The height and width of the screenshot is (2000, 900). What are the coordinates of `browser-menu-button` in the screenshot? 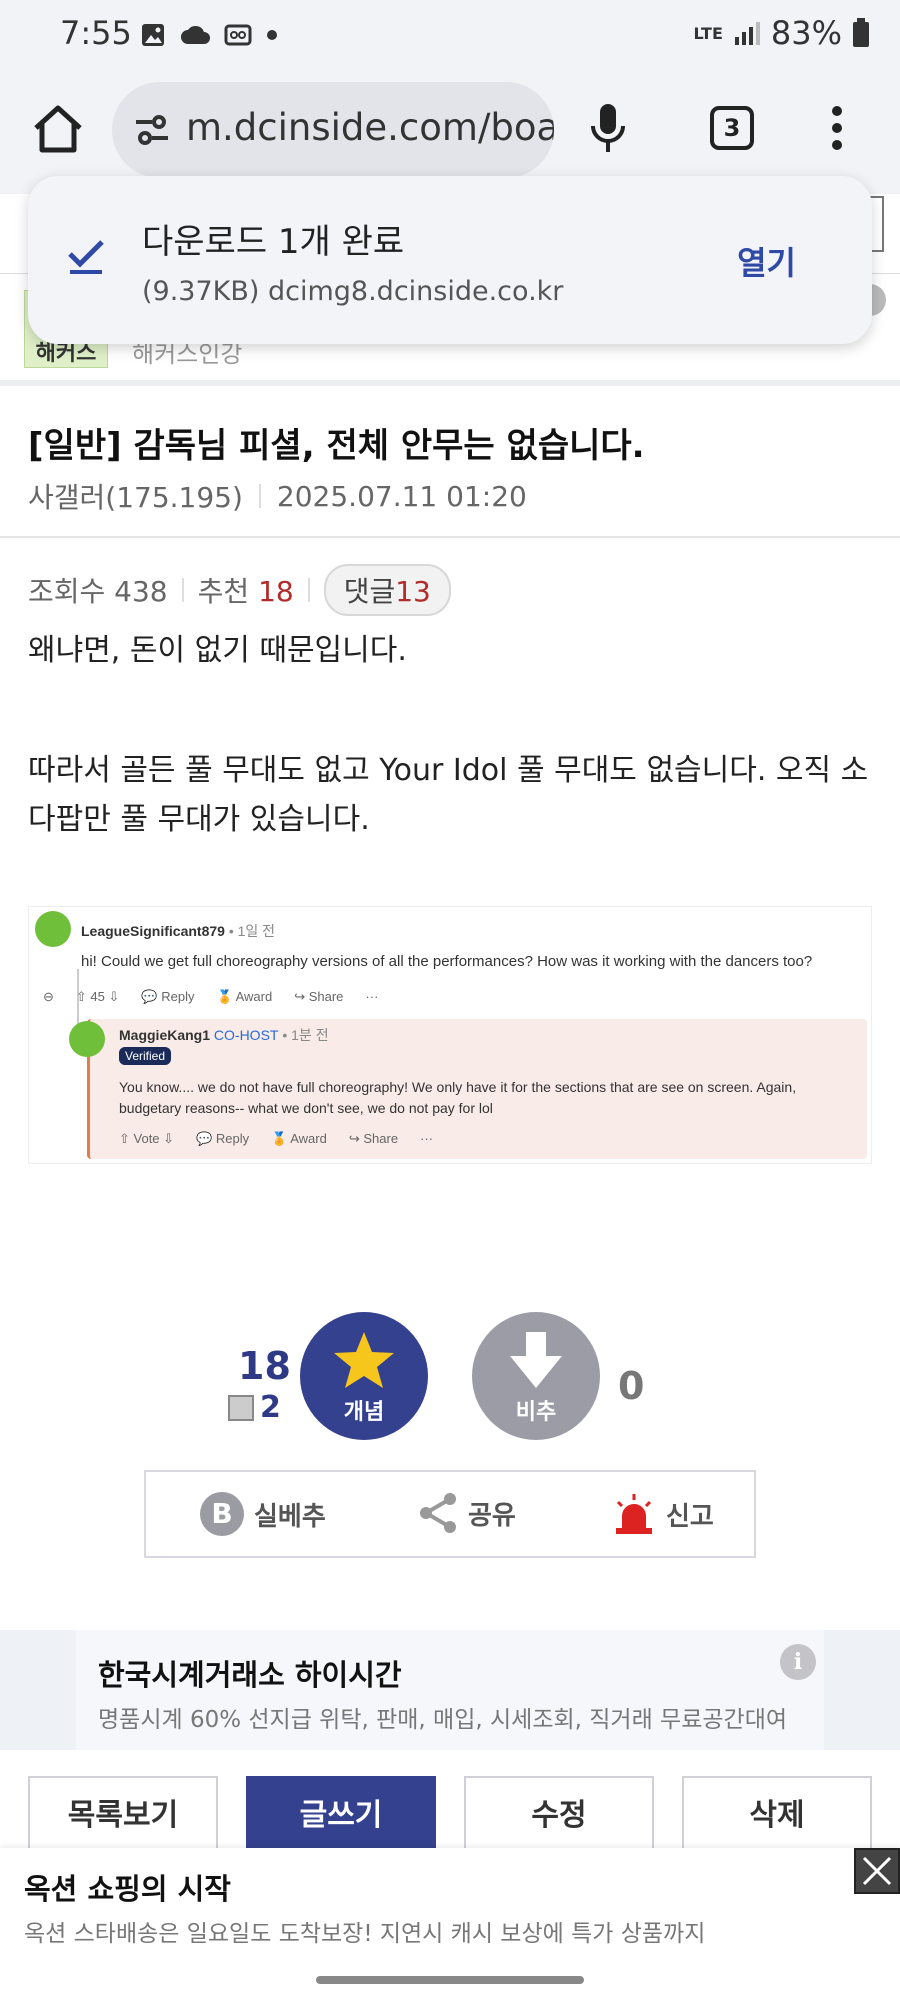 It's located at (837, 130).